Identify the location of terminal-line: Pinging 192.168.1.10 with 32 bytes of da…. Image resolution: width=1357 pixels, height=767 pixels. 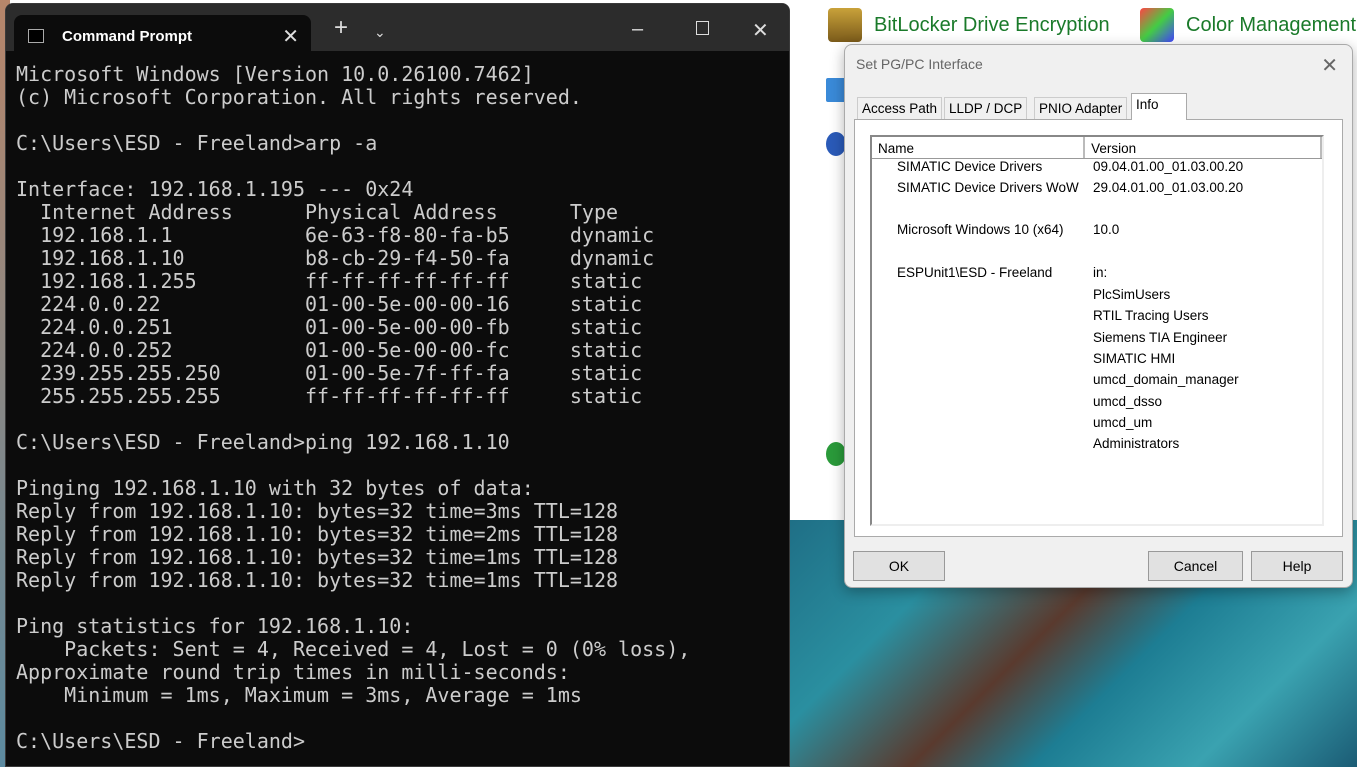
(275, 488).